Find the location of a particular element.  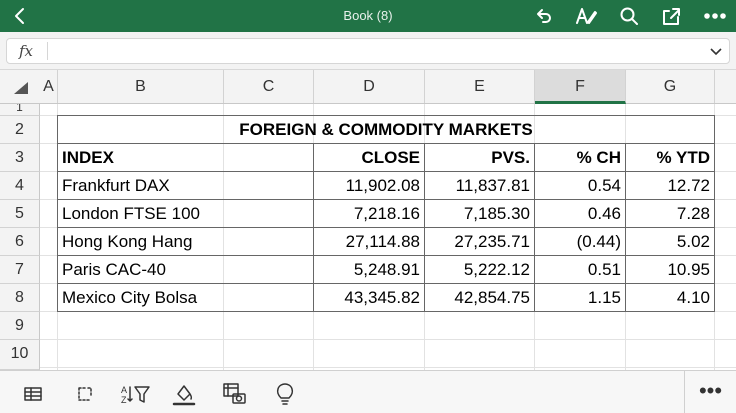

header-index: INDEX is located at coordinates (185, 158).